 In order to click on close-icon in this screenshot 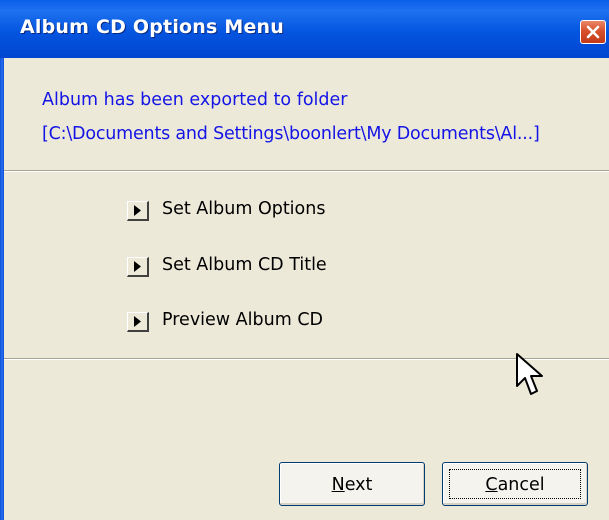, I will do `click(593, 32)`.